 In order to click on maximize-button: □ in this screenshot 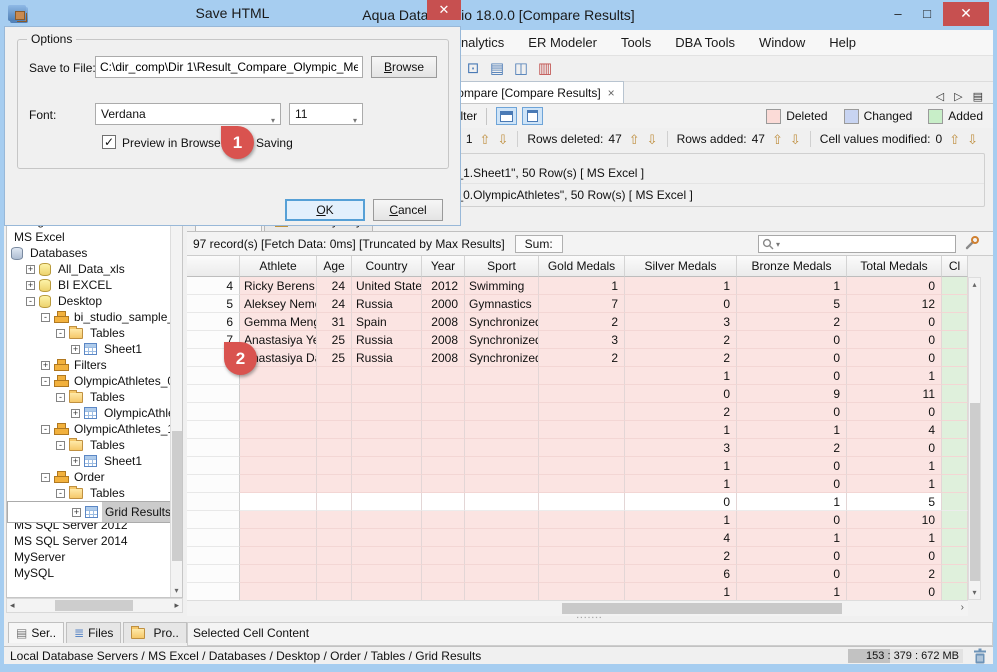, I will do `click(927, 14)`.